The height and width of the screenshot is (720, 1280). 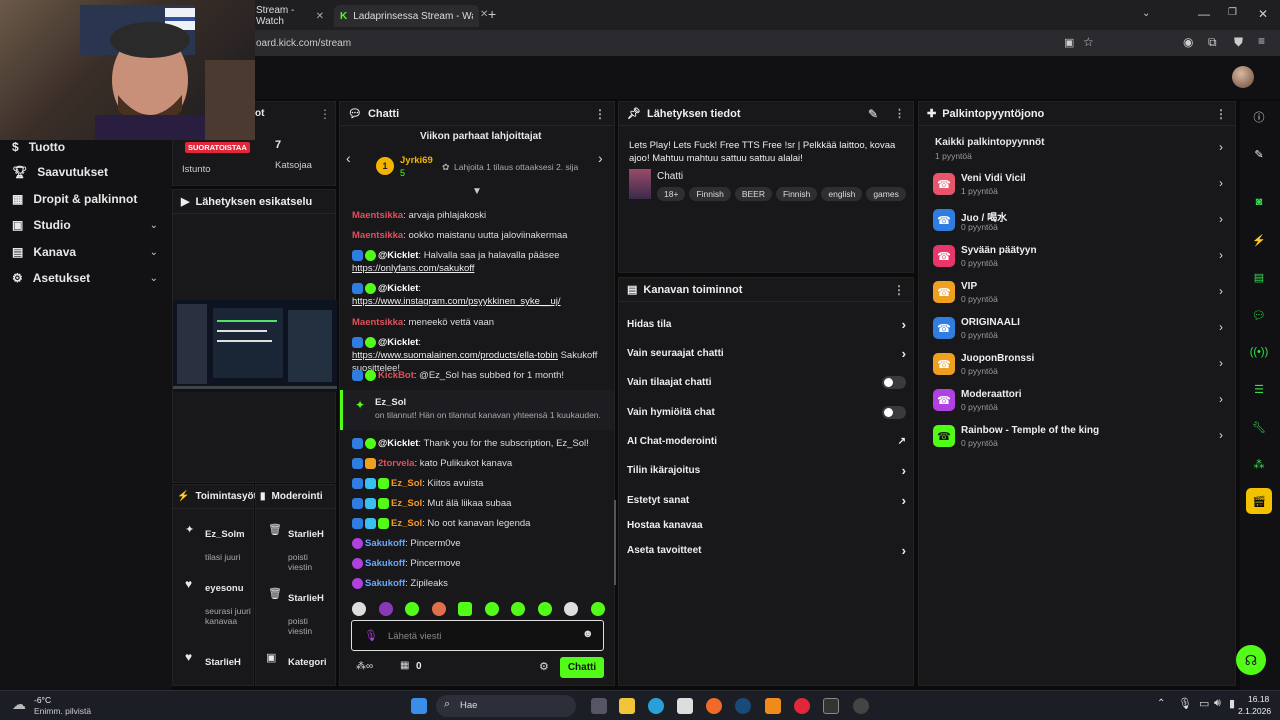 I want to click on edge-icon, so click(x=656, y=706).